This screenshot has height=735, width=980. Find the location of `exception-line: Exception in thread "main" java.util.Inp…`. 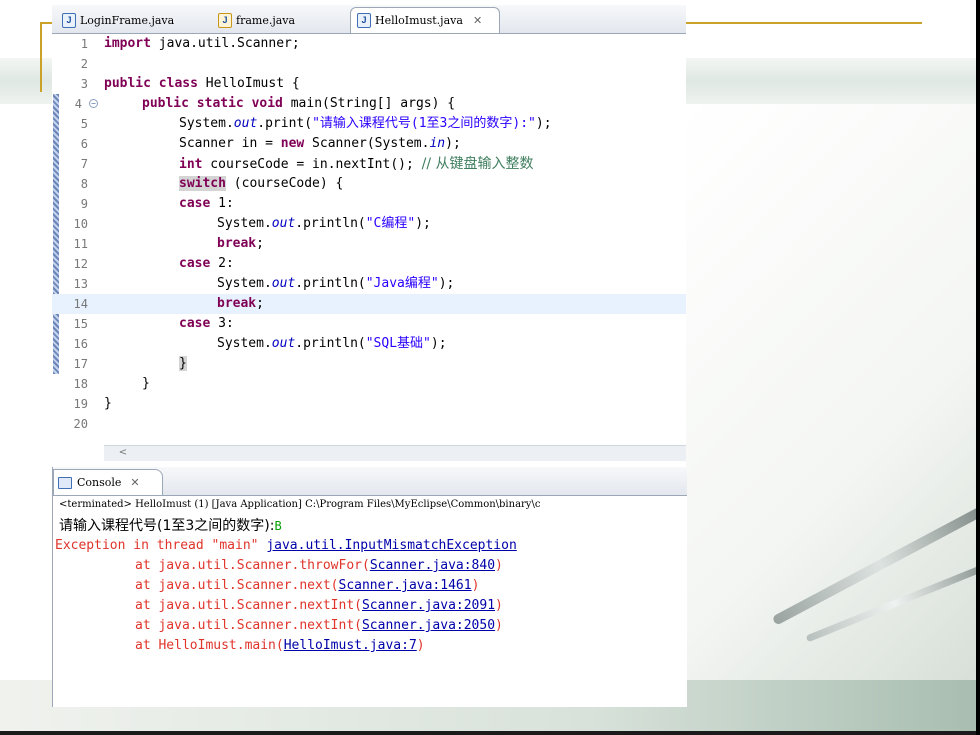

exception-line: Exception in thread "main" java.util.Inp… is located at coordinates (286, 545).